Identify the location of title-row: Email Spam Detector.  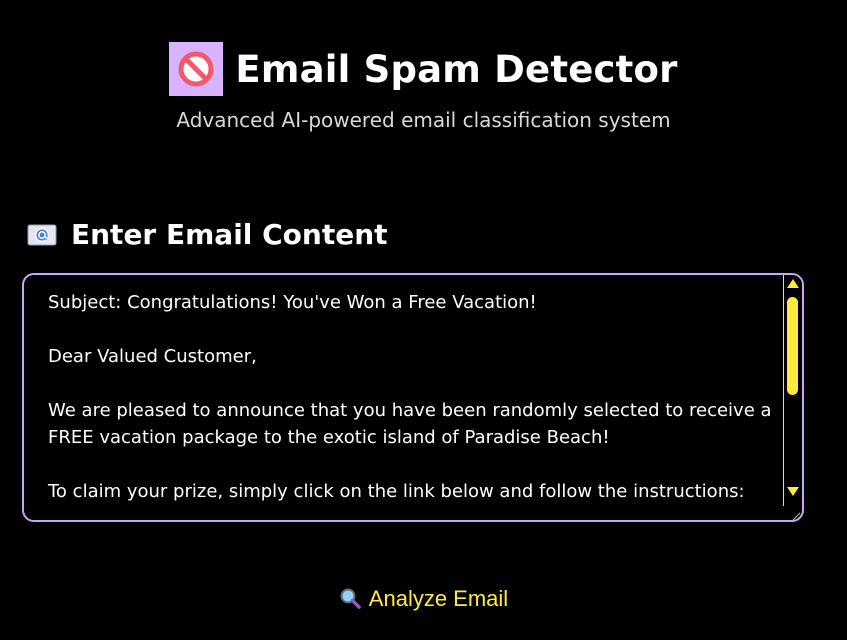
(423, 69).